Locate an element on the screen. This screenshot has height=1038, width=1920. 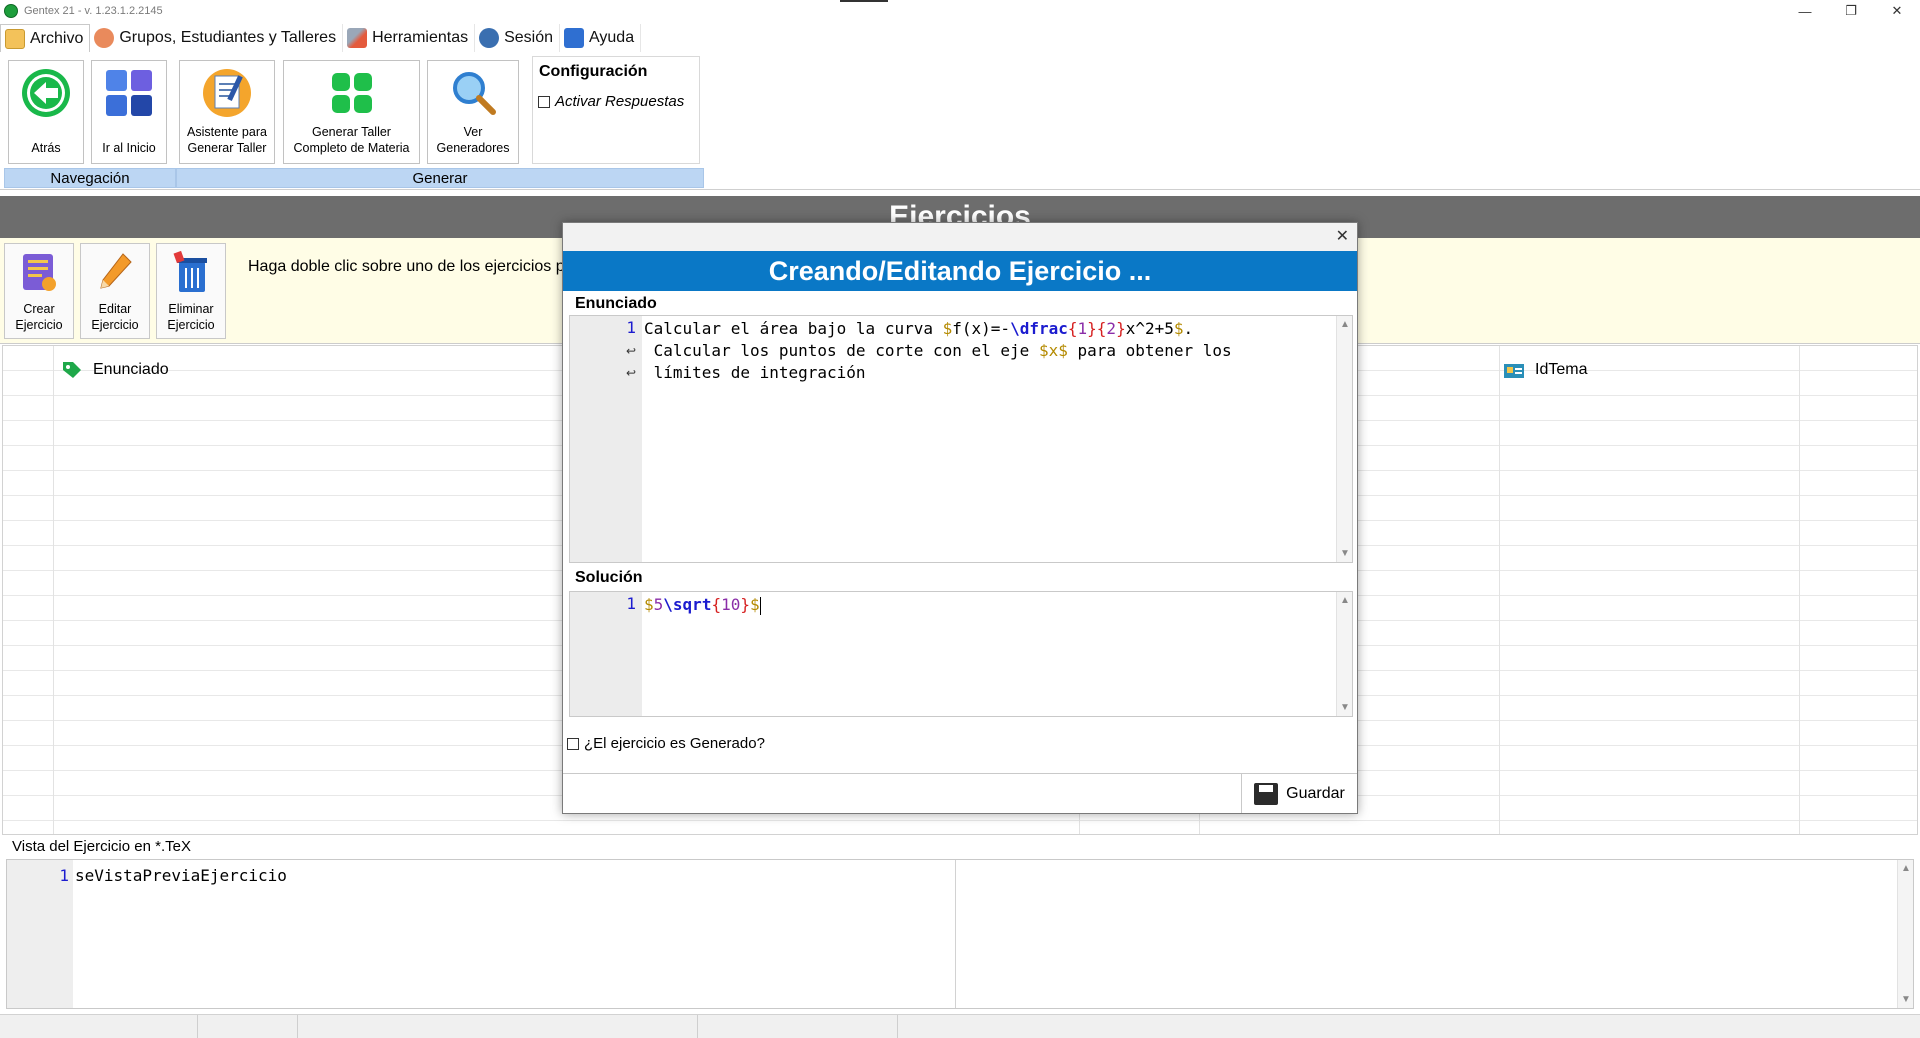
tab-herramientas: Herramientas is located at coordinates (409, 38).